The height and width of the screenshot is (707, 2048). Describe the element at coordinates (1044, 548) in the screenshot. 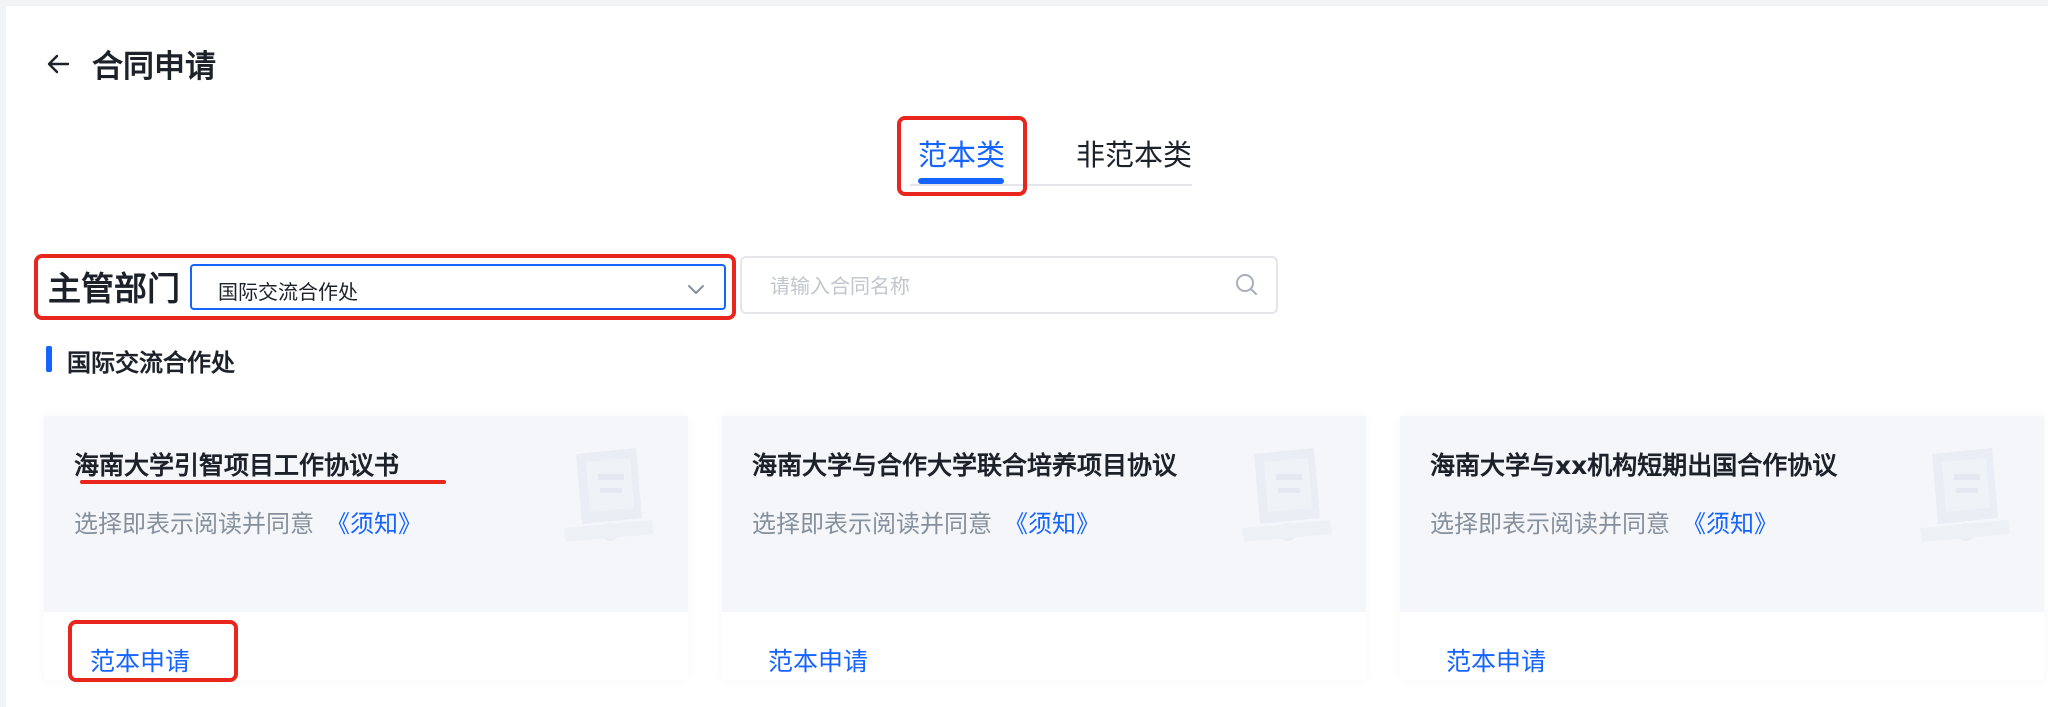

I see `contract-card: 海南大学与合作大学联合培养项目协议 选择即表示阅读并同意 《须知》 范本申请` at that location.